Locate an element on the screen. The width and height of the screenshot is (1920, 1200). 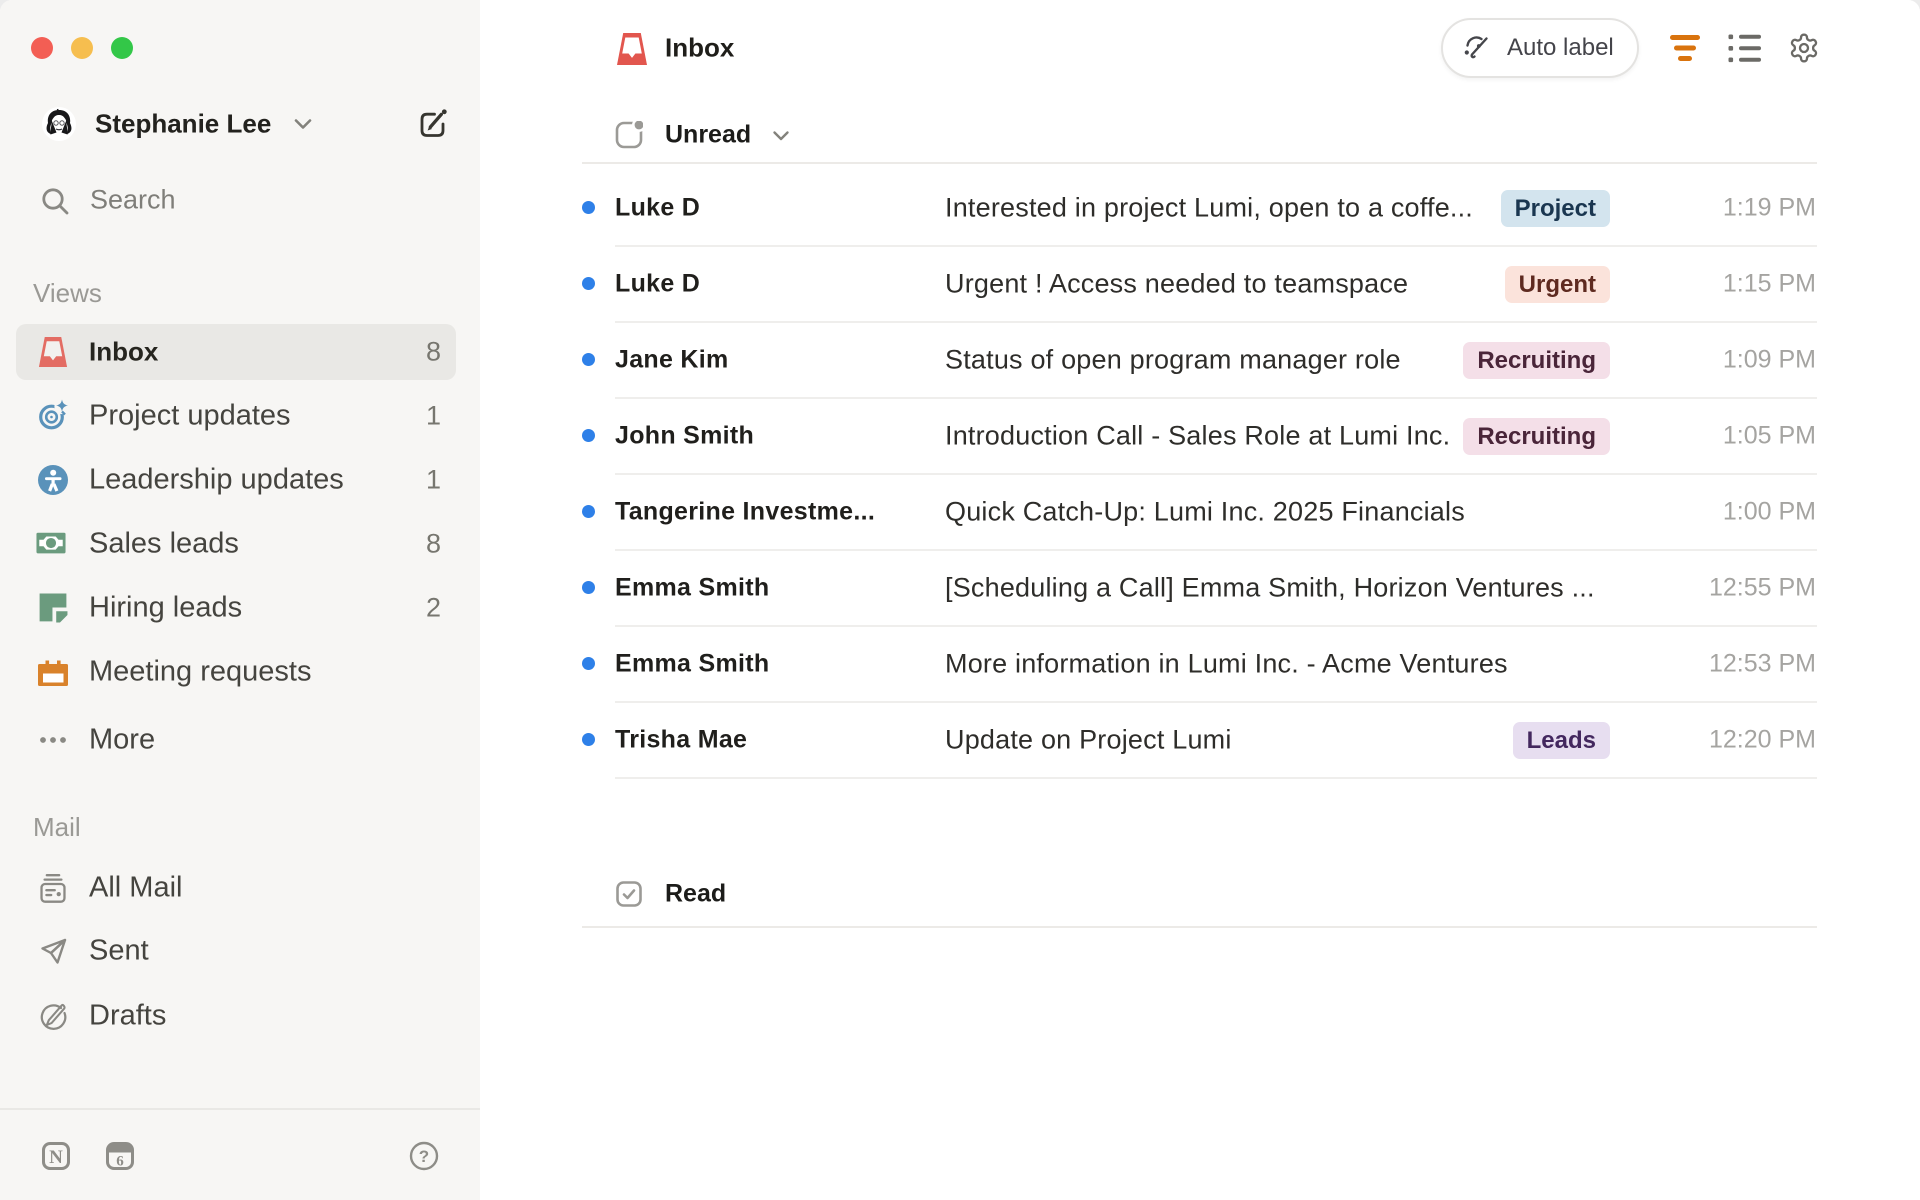
svg-text: 6 is located at coordinates (120, 1162).